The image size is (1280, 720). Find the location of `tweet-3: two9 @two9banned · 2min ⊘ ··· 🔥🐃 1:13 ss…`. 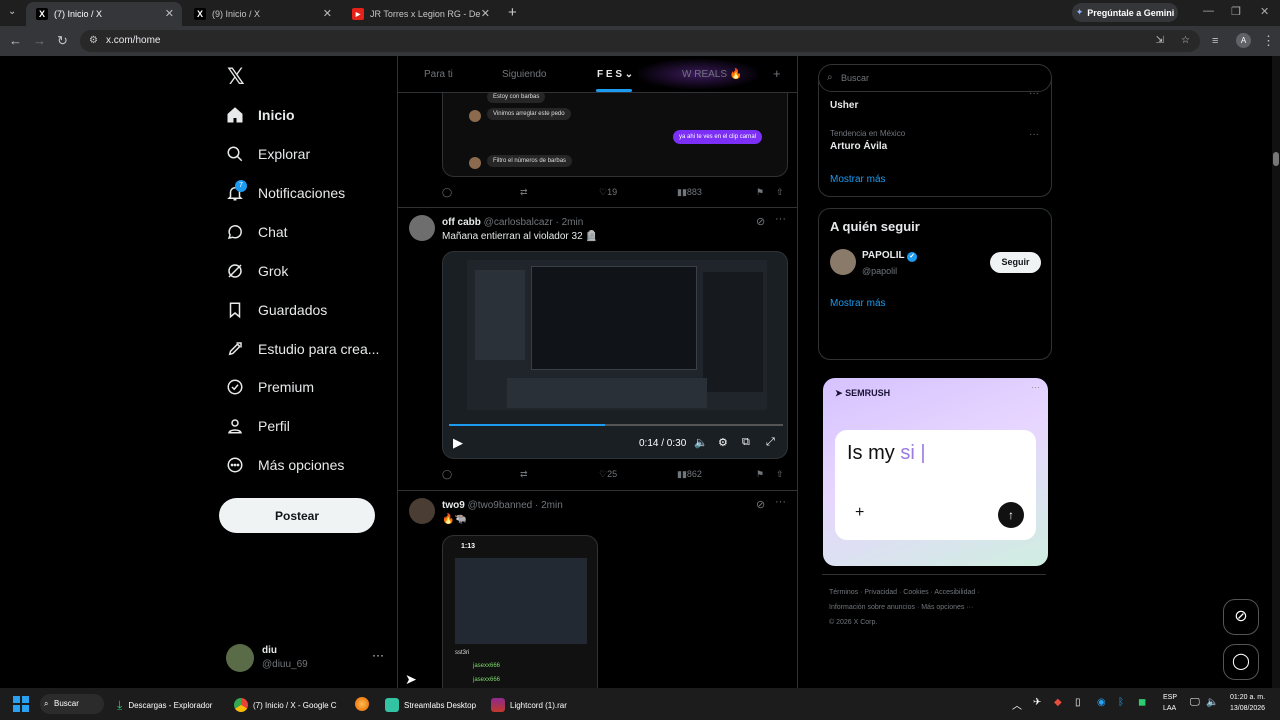

tweet-3: two9 @two9banned · 2min ⊘ ··· 🔥🐃 1:13 ss… is located at coordinates (598, 589).